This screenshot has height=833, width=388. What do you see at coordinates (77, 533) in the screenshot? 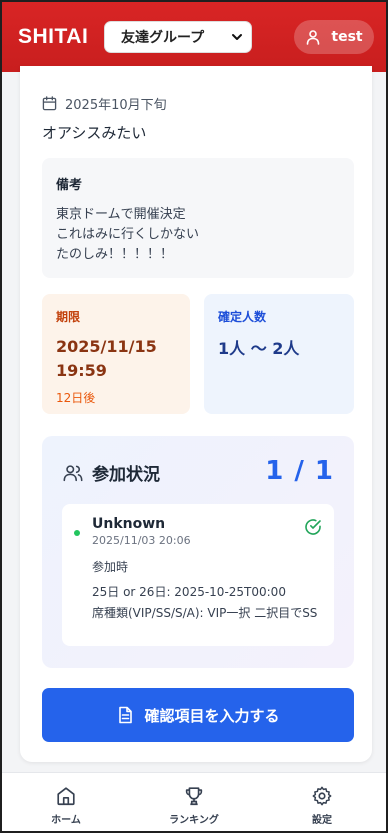
I see `online-status-dot` at bounding box center [77, 533].